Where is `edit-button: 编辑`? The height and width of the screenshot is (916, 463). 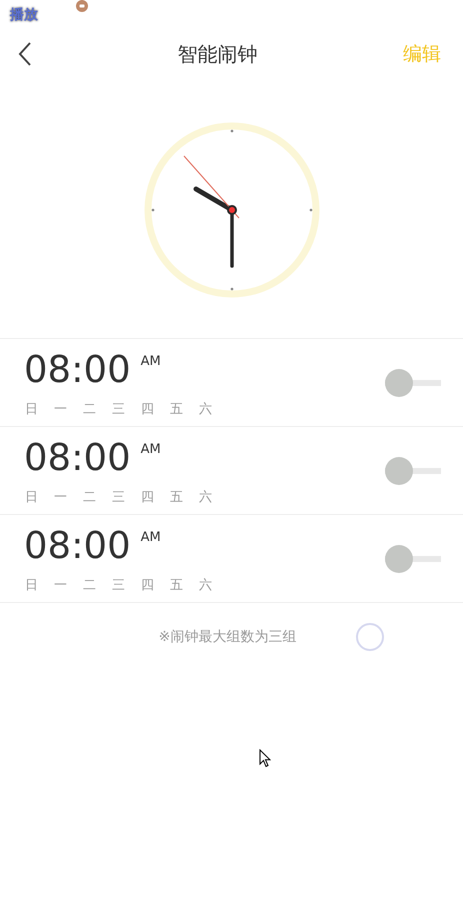
edit-button: 编辑 is located at coordinates (422, 54).